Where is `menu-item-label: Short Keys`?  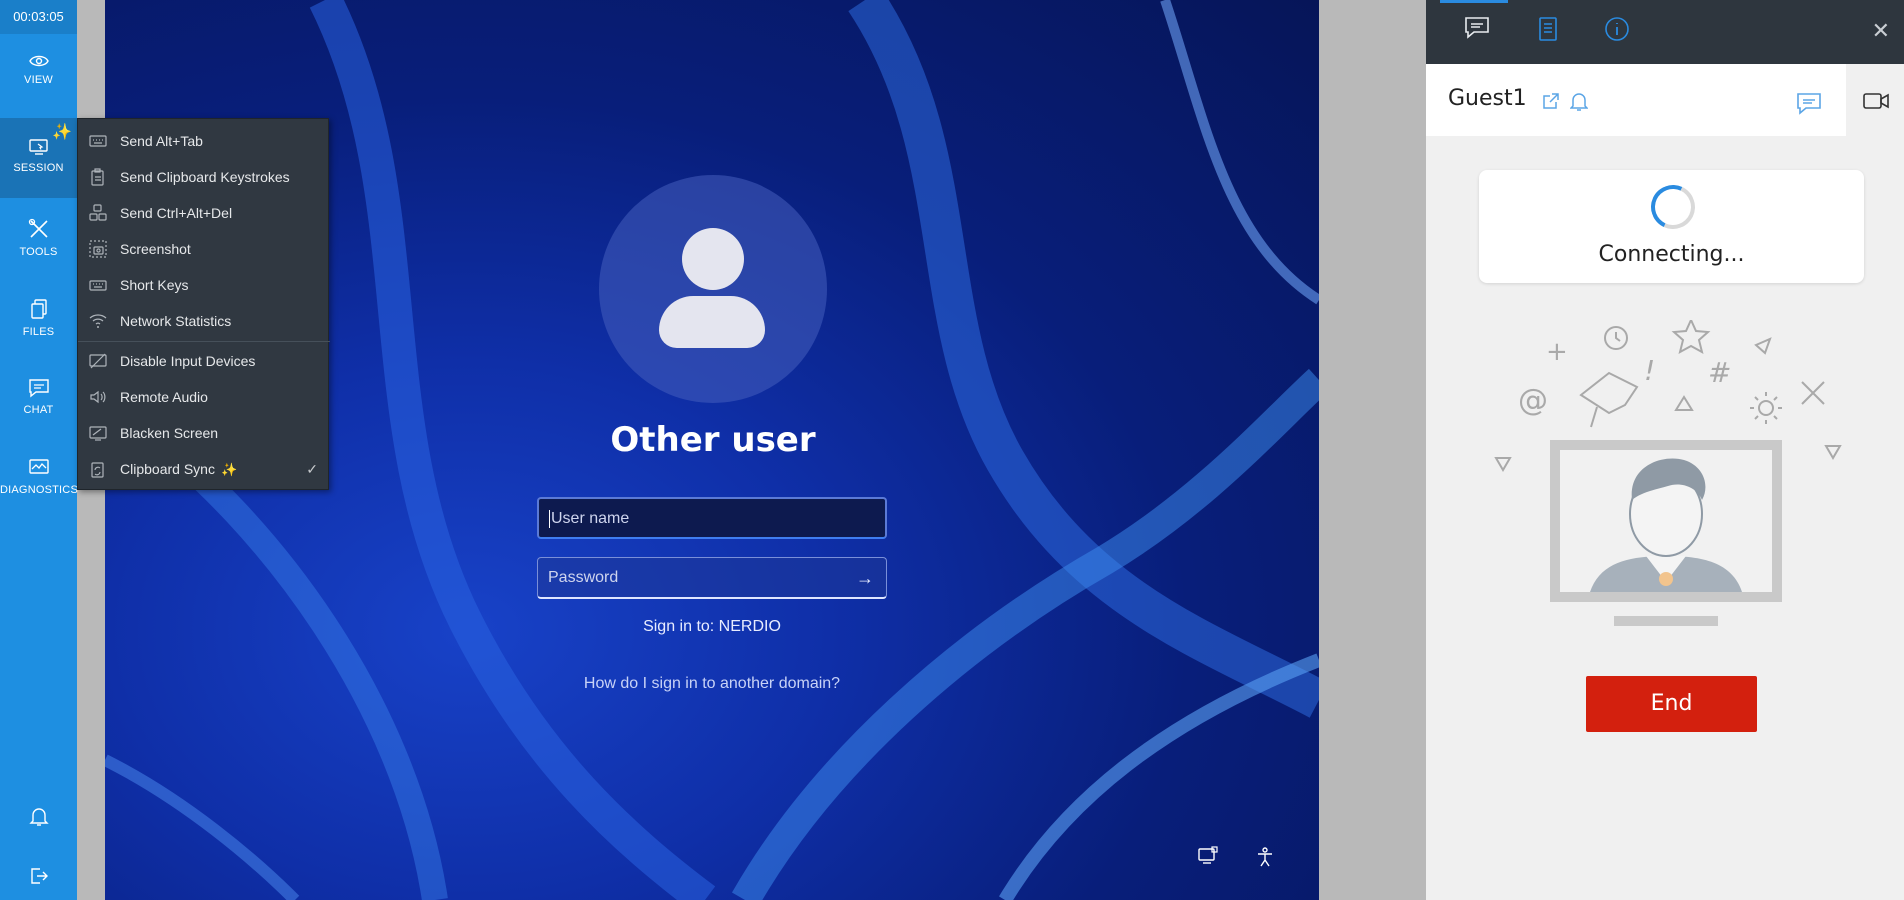
menu-item-label: Short Keys is located at coordinates (154, 285).